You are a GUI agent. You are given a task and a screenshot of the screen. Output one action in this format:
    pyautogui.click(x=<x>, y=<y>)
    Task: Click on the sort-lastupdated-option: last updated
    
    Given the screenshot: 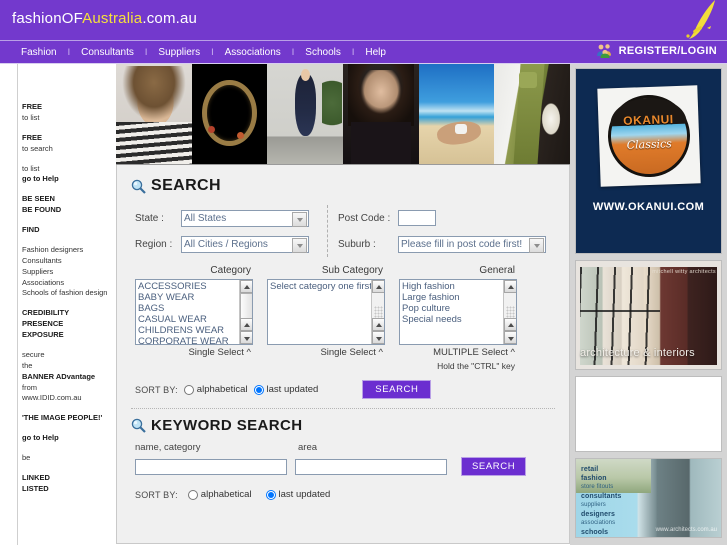 What is the action you would take?
    pyautogui.click(x=286, y=389)
    